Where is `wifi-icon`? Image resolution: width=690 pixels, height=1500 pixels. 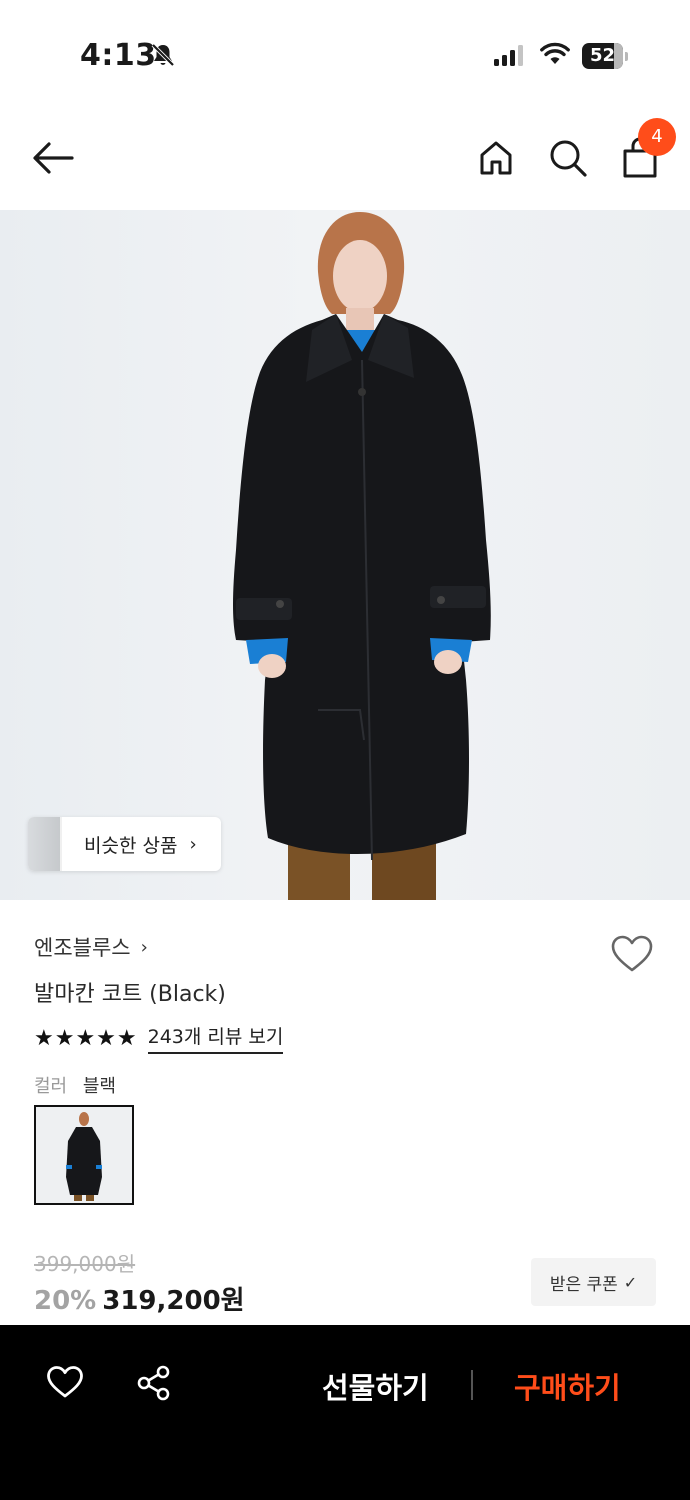
wifi-icon is located at coordinates (555, 56).